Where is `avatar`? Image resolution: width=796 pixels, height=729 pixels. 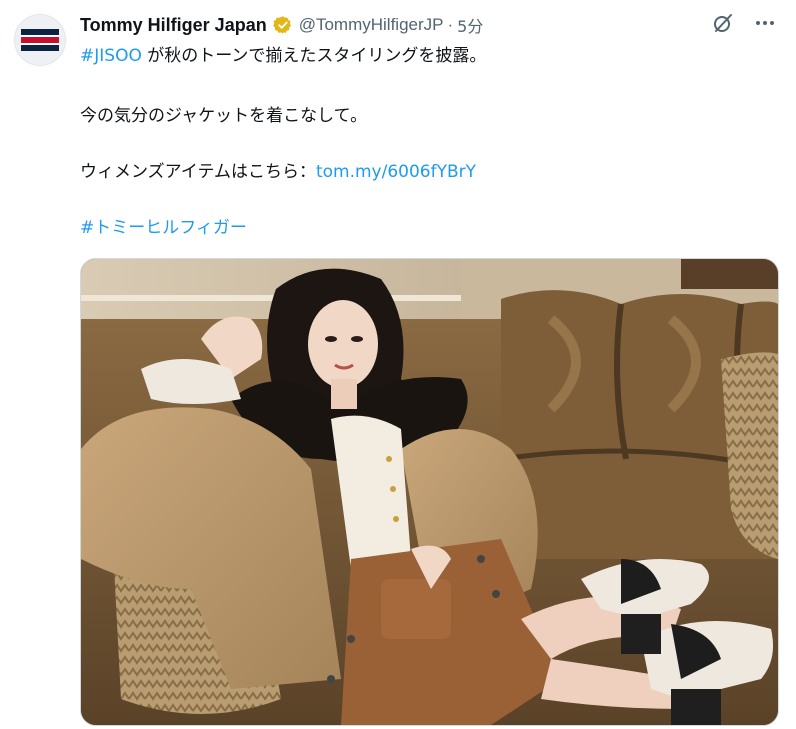 avatar is located at coordinates (40, 40).